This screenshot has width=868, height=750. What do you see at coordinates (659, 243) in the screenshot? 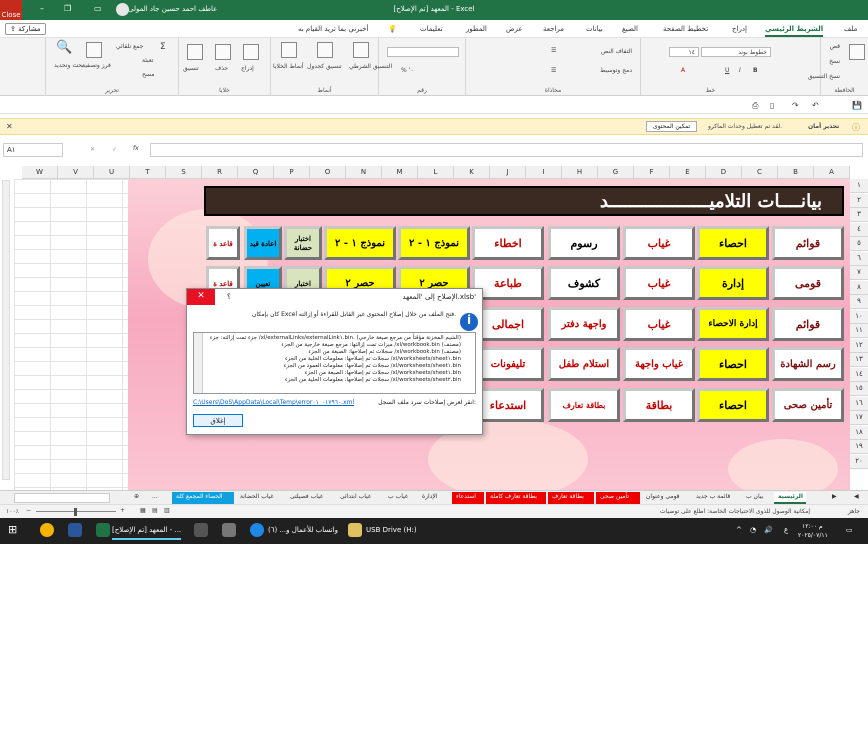
I see `cell-absence: غياب` at bounding box center [659, 243].